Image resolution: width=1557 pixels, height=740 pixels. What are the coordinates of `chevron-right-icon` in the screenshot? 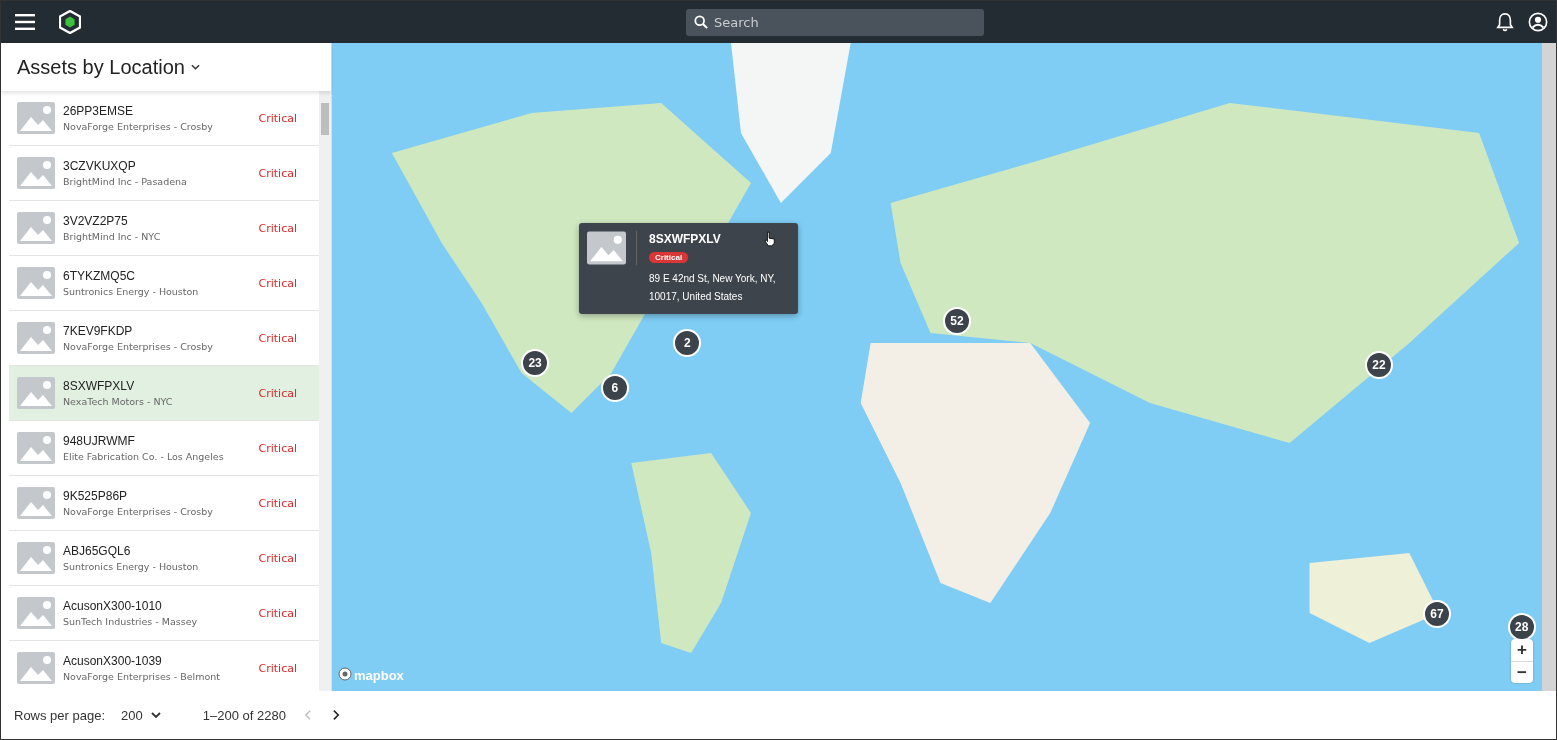 It's located at (336, 715).